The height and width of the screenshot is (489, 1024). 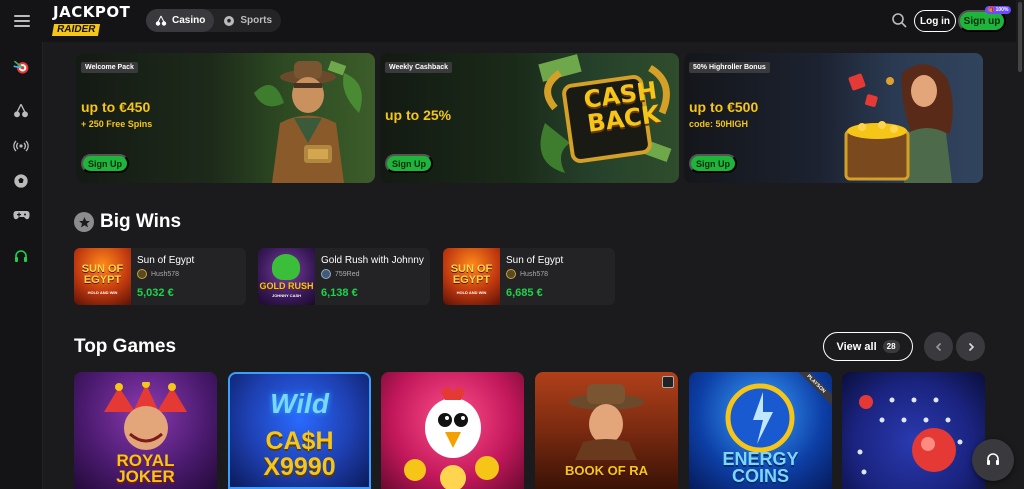 What do you see at coordinates (856, 346) in the screenshot?
I see `view-all-label: View all` at bounding box center [856, 346].